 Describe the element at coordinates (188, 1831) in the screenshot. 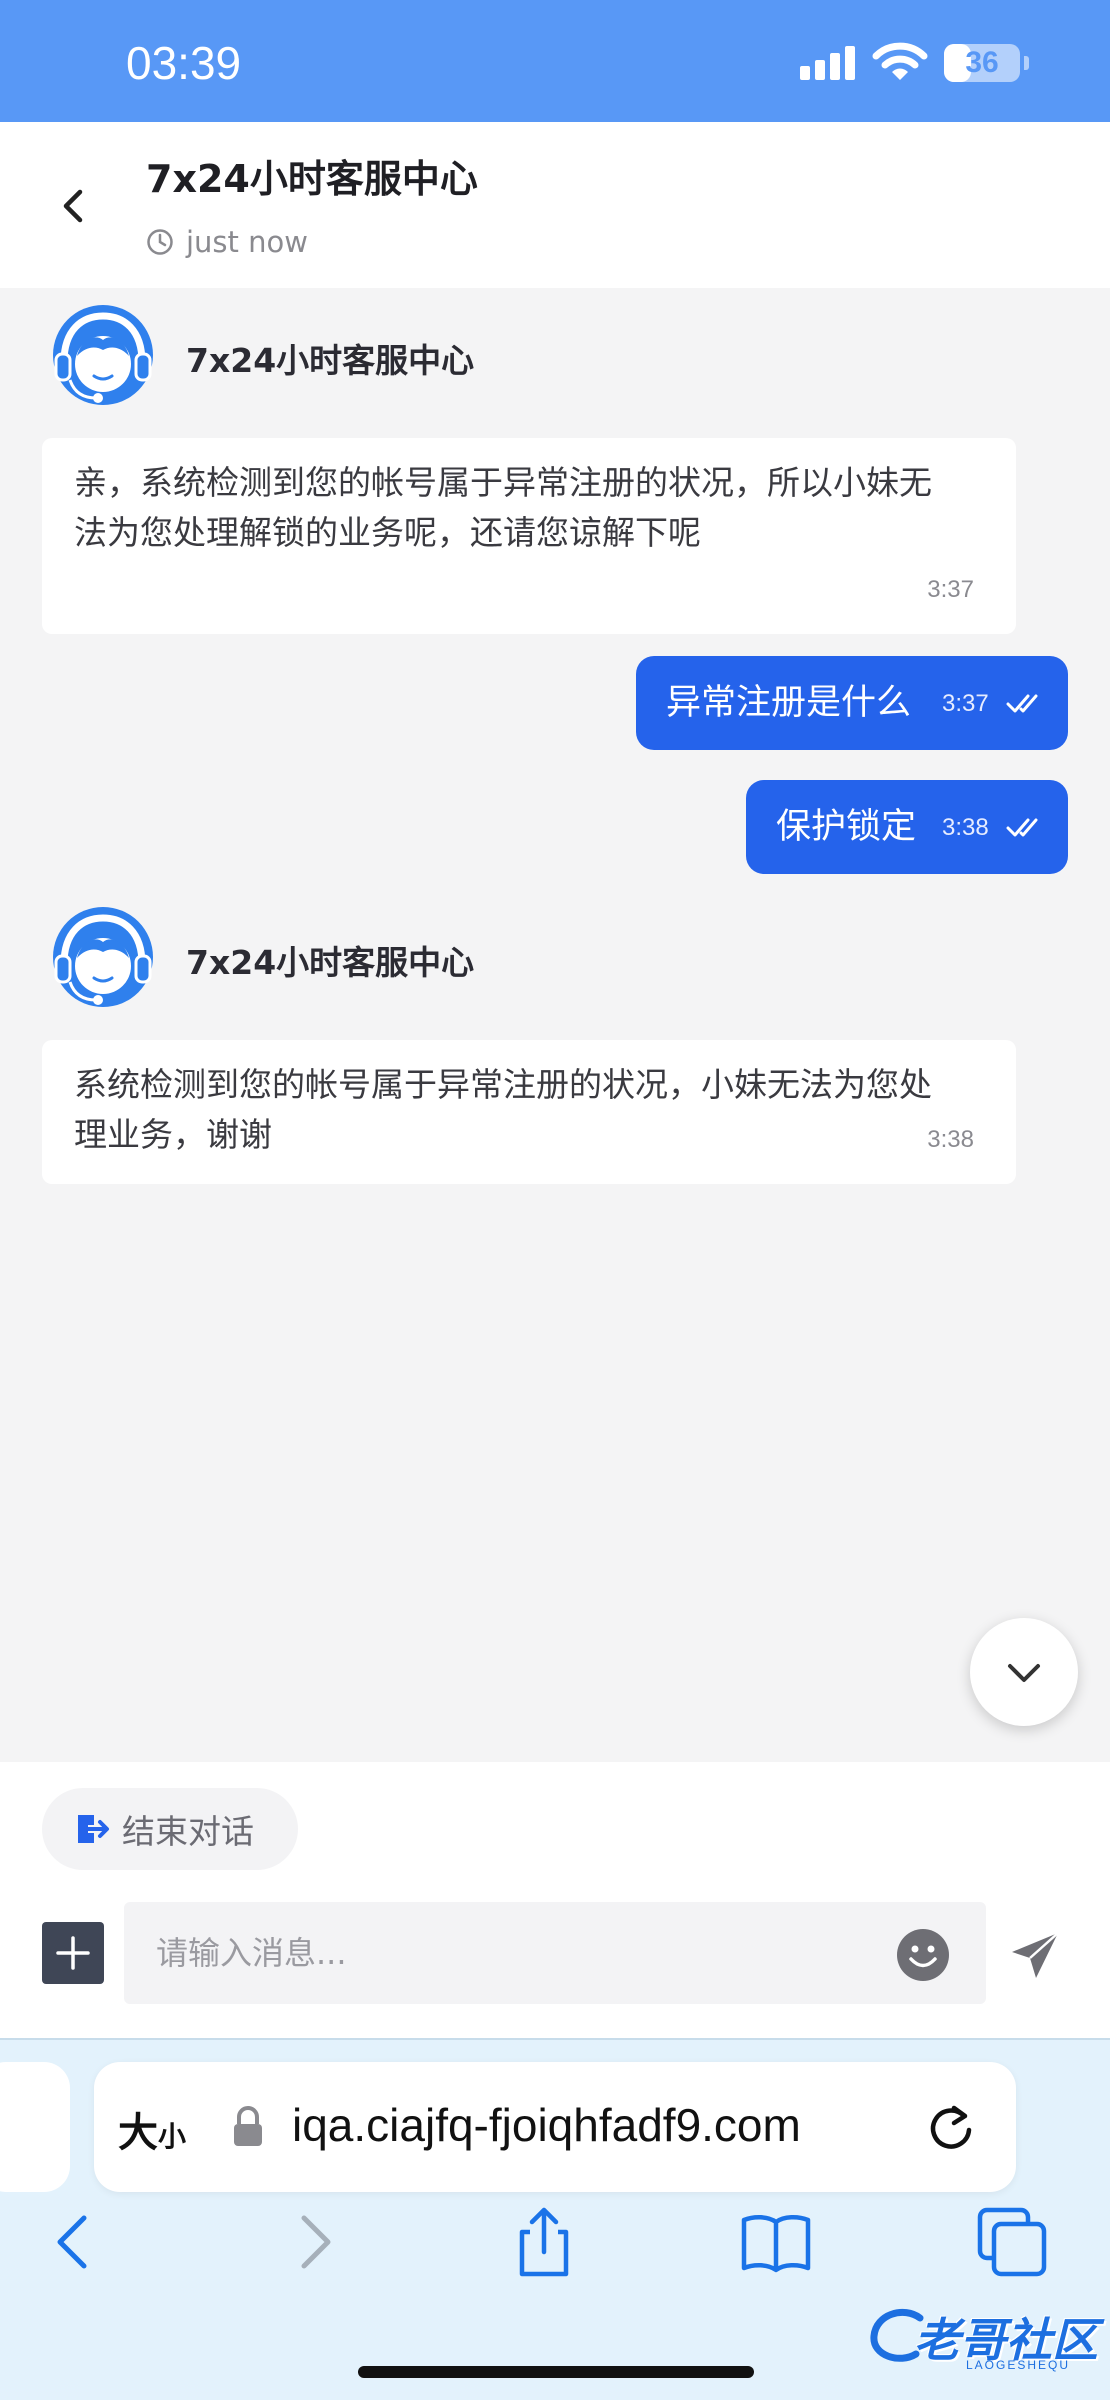

I see `end-chat-label: 结束对话` at that location.